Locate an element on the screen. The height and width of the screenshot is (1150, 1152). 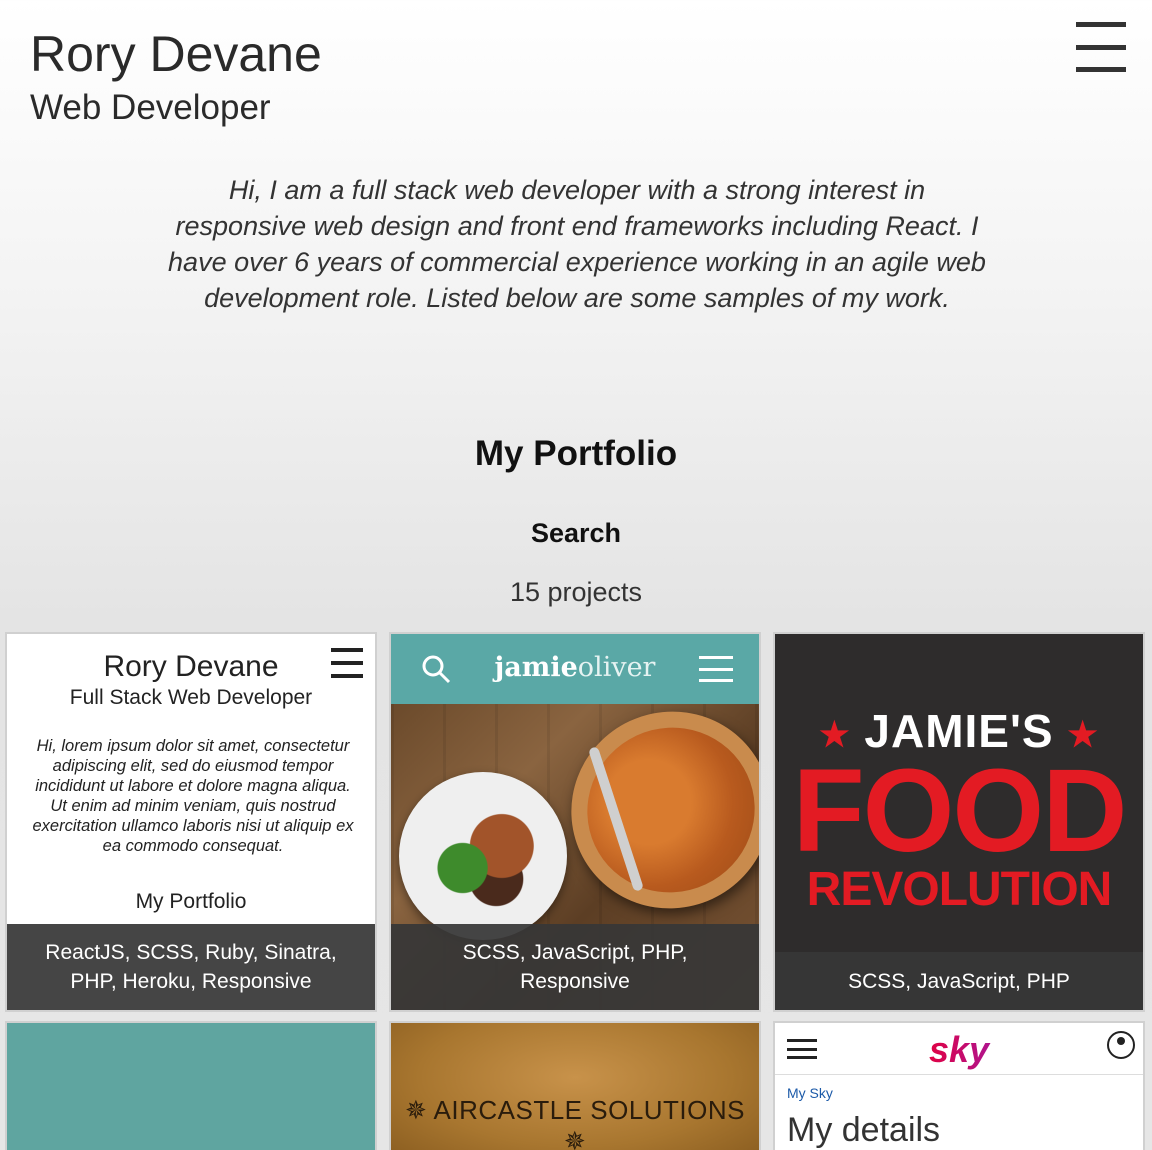
logo-bold: jamie is located at coordinates (536, 667).